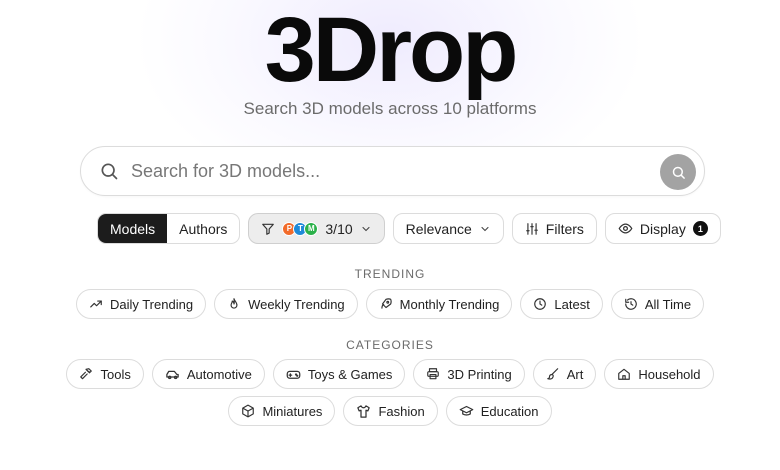 The height and width of the screenshot is (470, 780). I want to click on filters-button: Filters, so click(554, 228).